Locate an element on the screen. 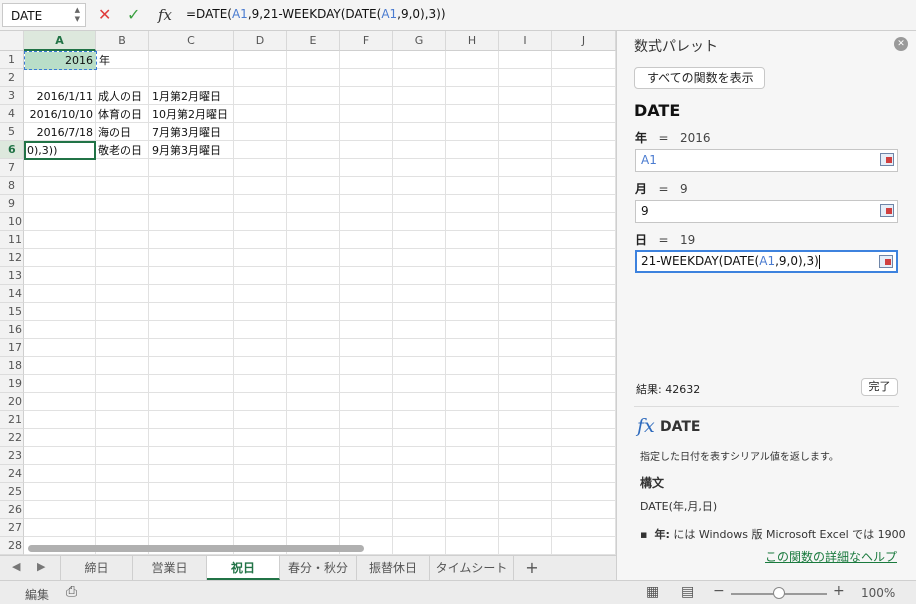  row-header: 21 is located at coordinates (12, 420).